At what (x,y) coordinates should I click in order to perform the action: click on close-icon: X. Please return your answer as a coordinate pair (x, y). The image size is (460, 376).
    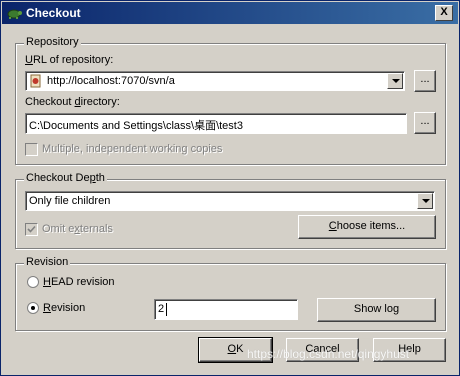
    Looking at the image, I should click on (444, 12).